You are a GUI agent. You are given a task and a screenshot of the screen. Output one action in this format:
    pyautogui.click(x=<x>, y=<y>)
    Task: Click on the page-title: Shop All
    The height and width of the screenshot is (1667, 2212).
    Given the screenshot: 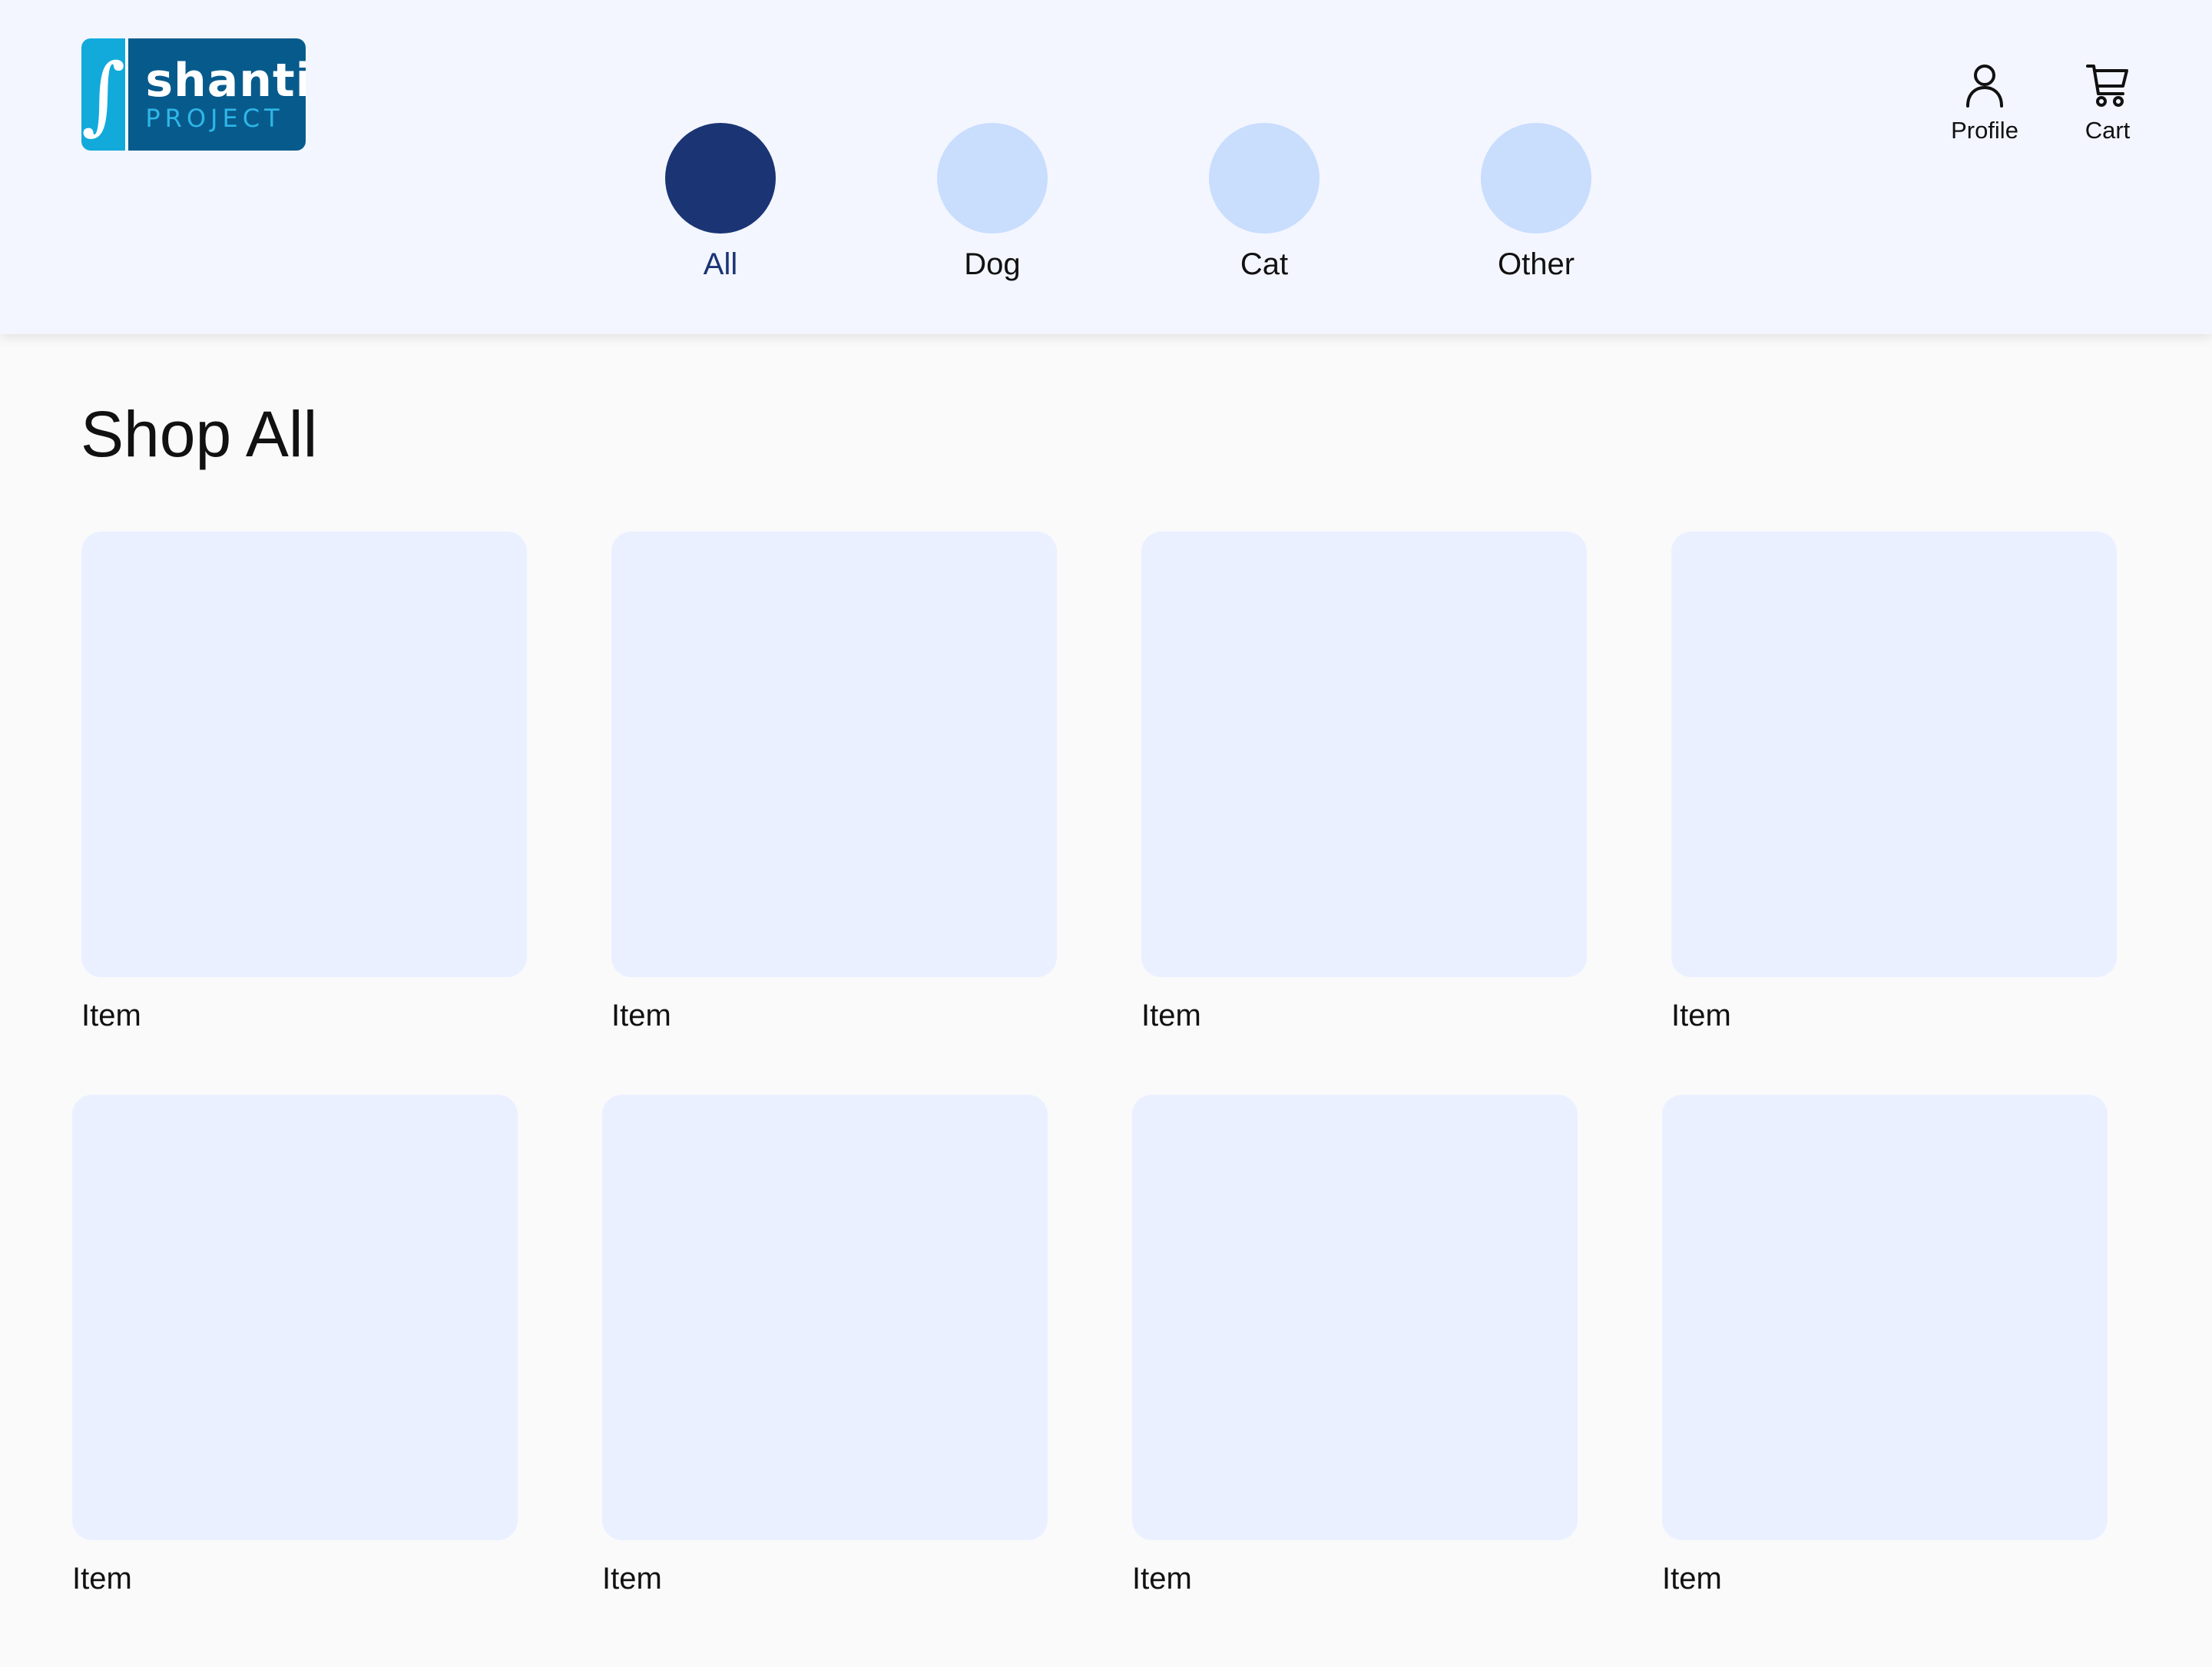 What is the action you would take?
    pyautogui.click(x=200, y=434)
    